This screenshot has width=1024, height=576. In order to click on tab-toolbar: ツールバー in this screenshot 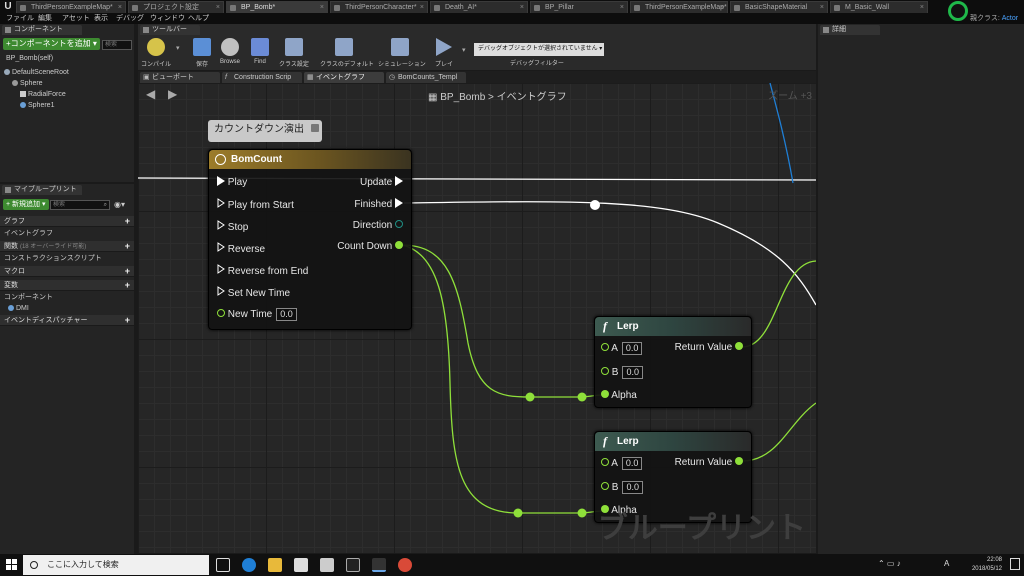, I will do `click(170, 30)`.